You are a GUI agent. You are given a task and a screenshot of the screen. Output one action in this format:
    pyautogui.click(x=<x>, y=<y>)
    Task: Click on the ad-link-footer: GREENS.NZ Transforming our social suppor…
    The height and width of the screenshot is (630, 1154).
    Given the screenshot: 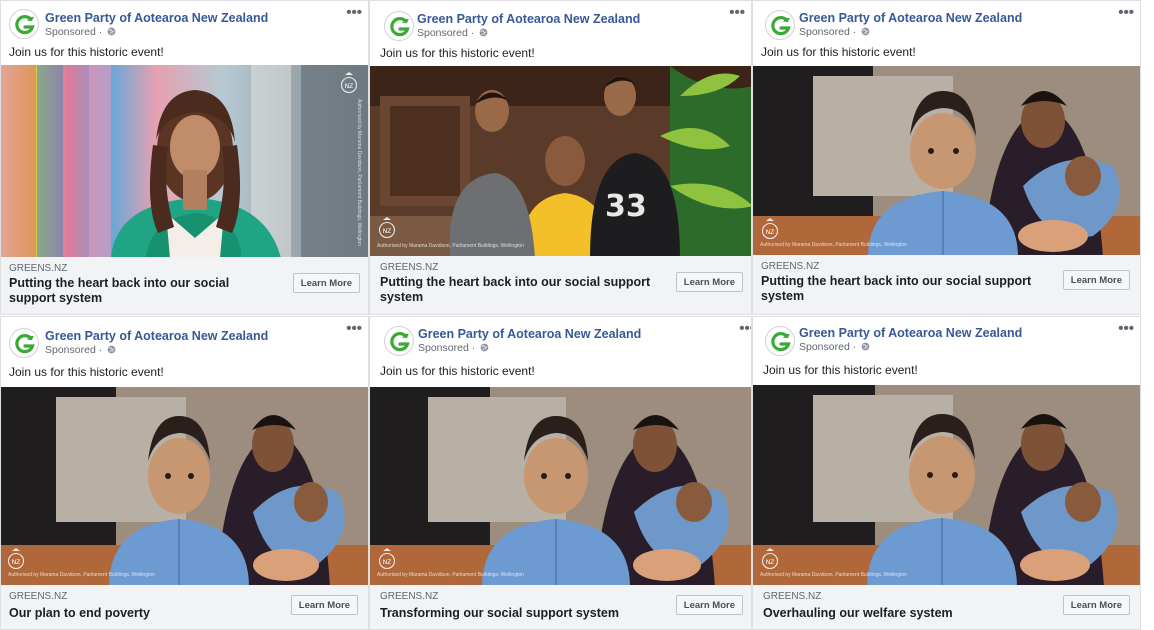 What is the action you would take?
    pyautogui.click(x=560, y=607)
    